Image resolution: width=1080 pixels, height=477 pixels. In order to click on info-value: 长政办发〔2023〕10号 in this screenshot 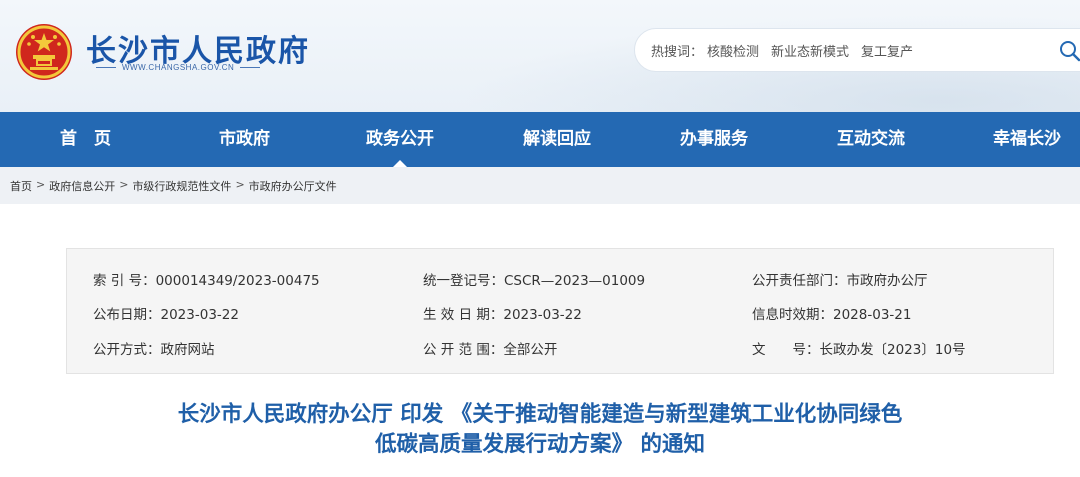, I will do `click(892, 350)`.